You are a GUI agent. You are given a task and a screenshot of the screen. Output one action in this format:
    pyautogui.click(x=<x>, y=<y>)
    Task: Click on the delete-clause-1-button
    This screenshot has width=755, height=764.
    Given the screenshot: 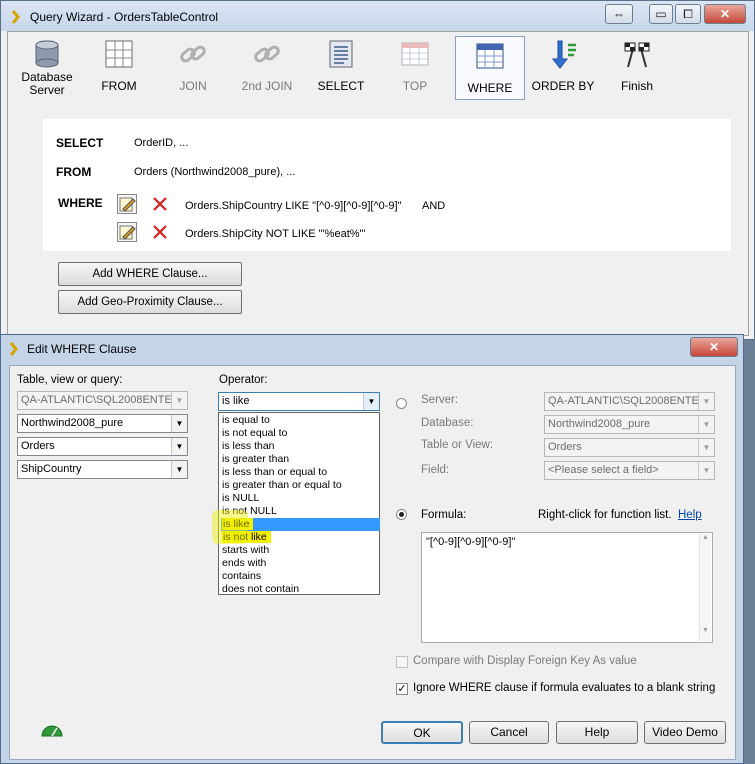 What is the action you would take?
    pyautogui.click(x=160, y=204)
    